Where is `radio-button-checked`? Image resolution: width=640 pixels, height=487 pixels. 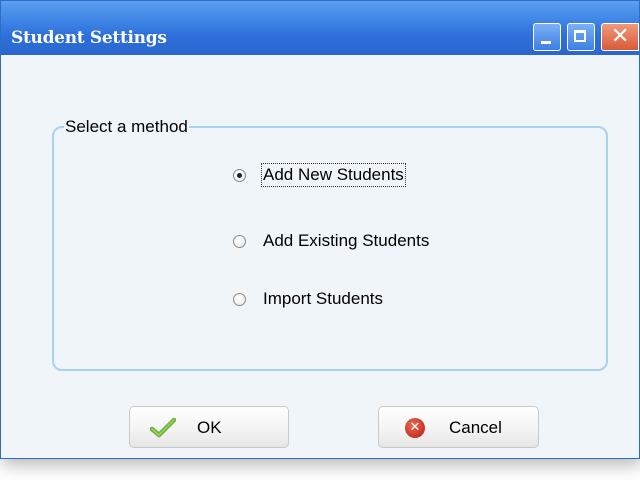 radio-button-checked is located at coordinates (239, 175).